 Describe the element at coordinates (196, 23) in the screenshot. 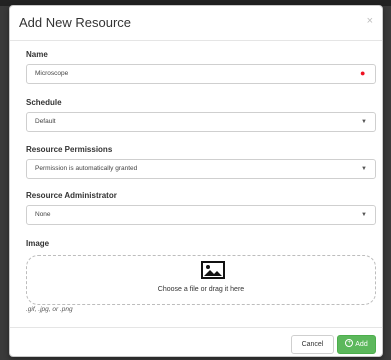

I see `modal-header: Add New Resource ×` at that location.